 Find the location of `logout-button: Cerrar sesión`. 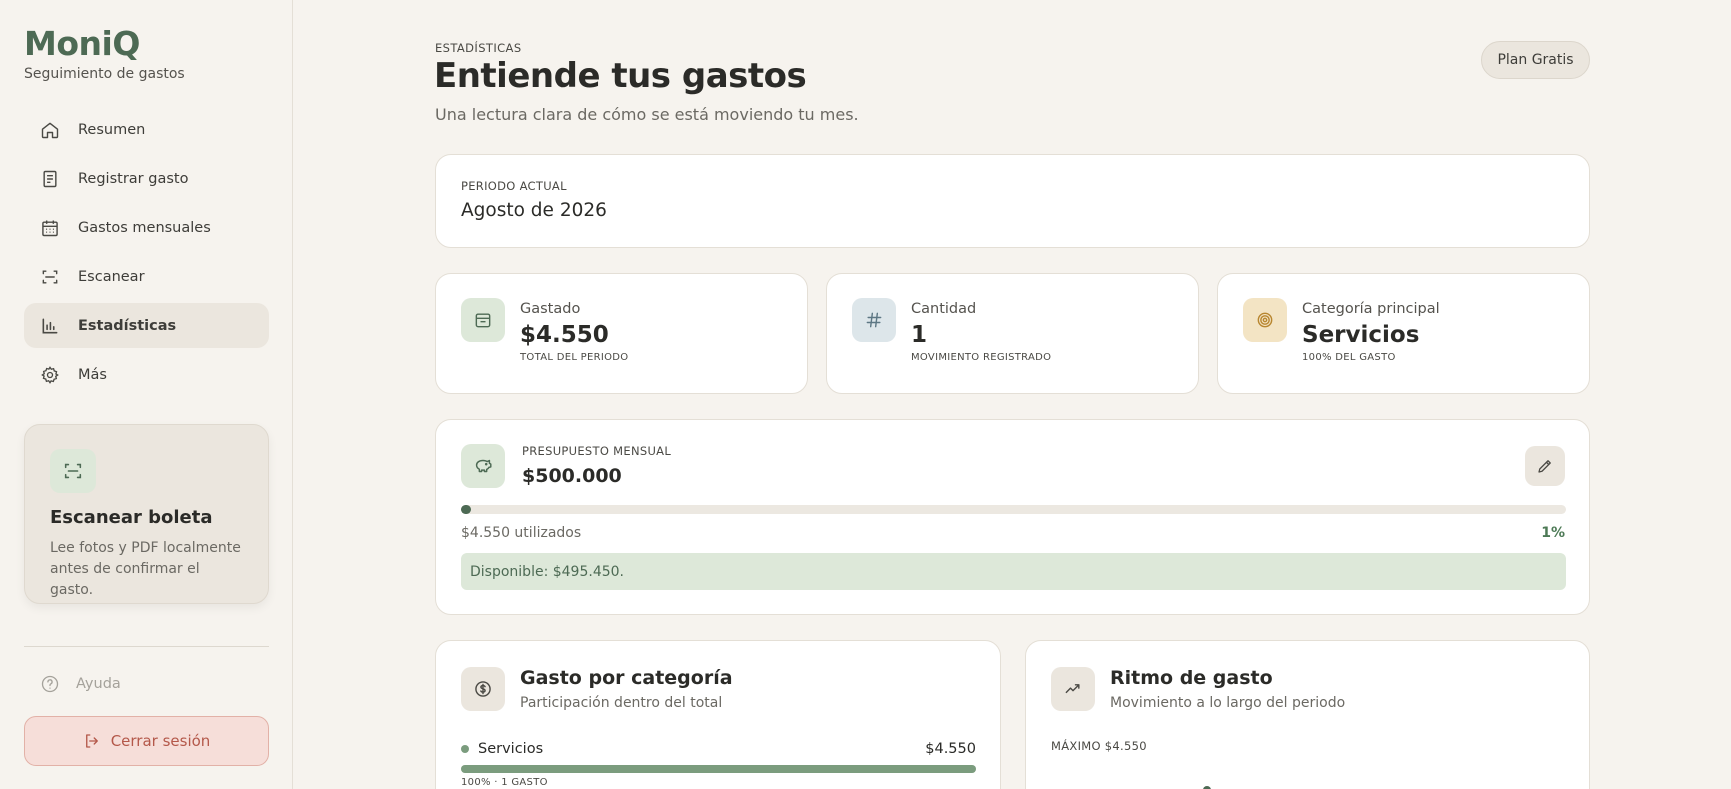

logout-button: Cerrar sesión is located at coordinates (146, 741).